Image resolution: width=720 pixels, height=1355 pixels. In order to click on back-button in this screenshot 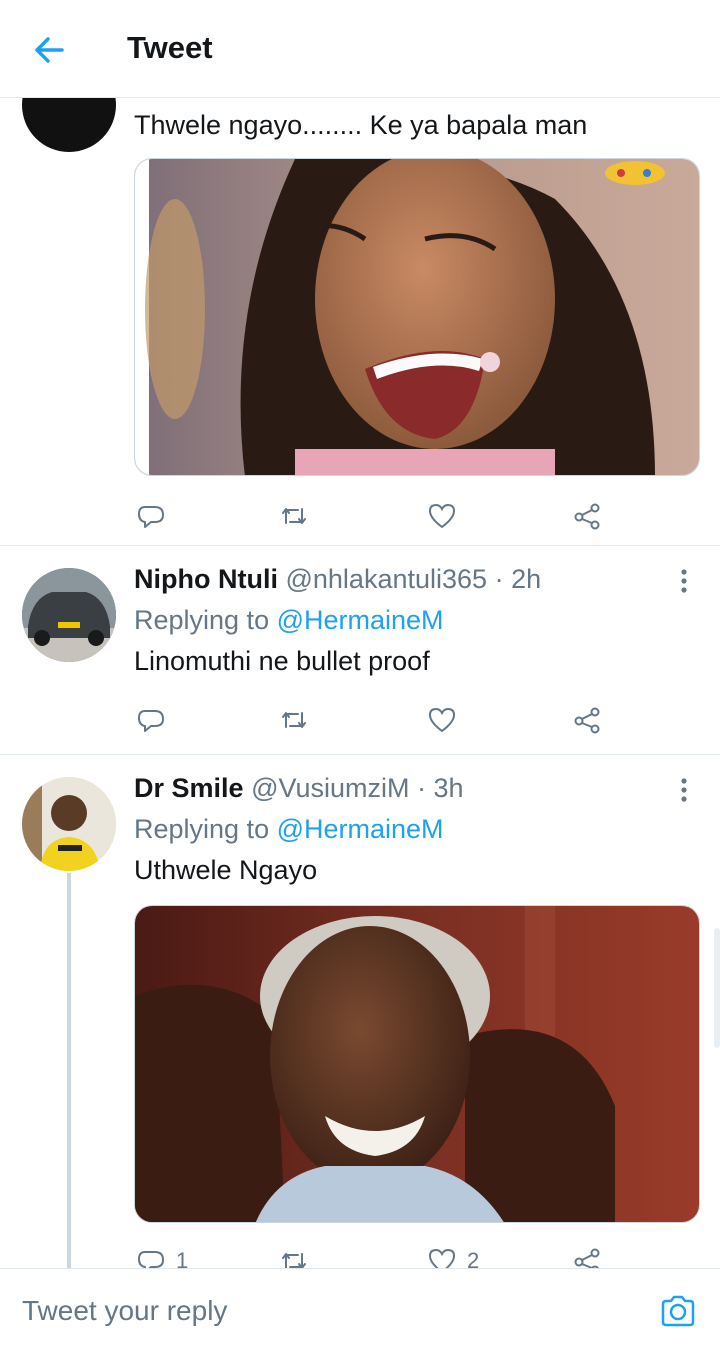, I will do `click(50, 50)`.